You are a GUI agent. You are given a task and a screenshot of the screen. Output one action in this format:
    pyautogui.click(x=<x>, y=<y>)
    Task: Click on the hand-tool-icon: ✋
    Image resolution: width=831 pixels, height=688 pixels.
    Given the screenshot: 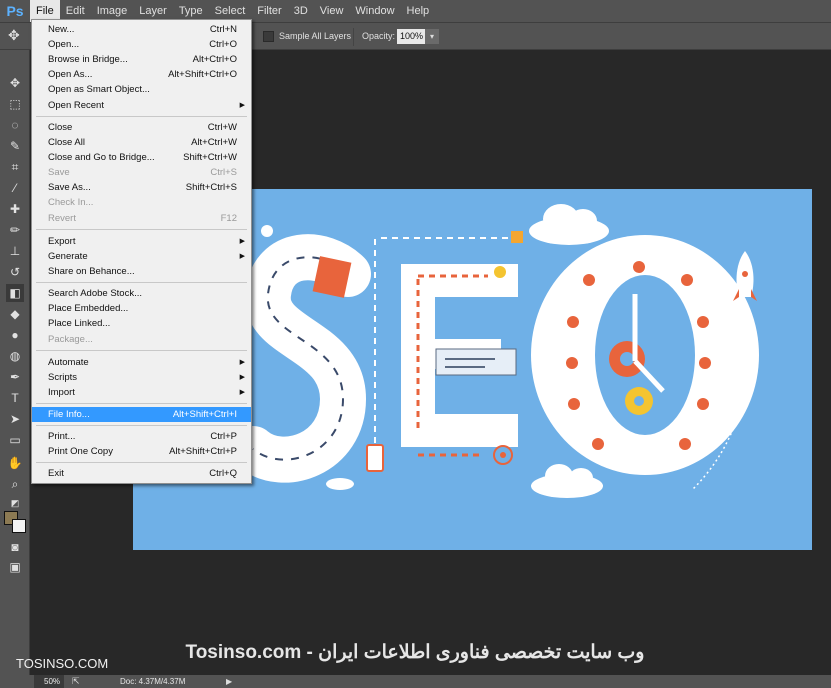 What is the action you would take?
    pyautogui.click(x=15, y=463)
    